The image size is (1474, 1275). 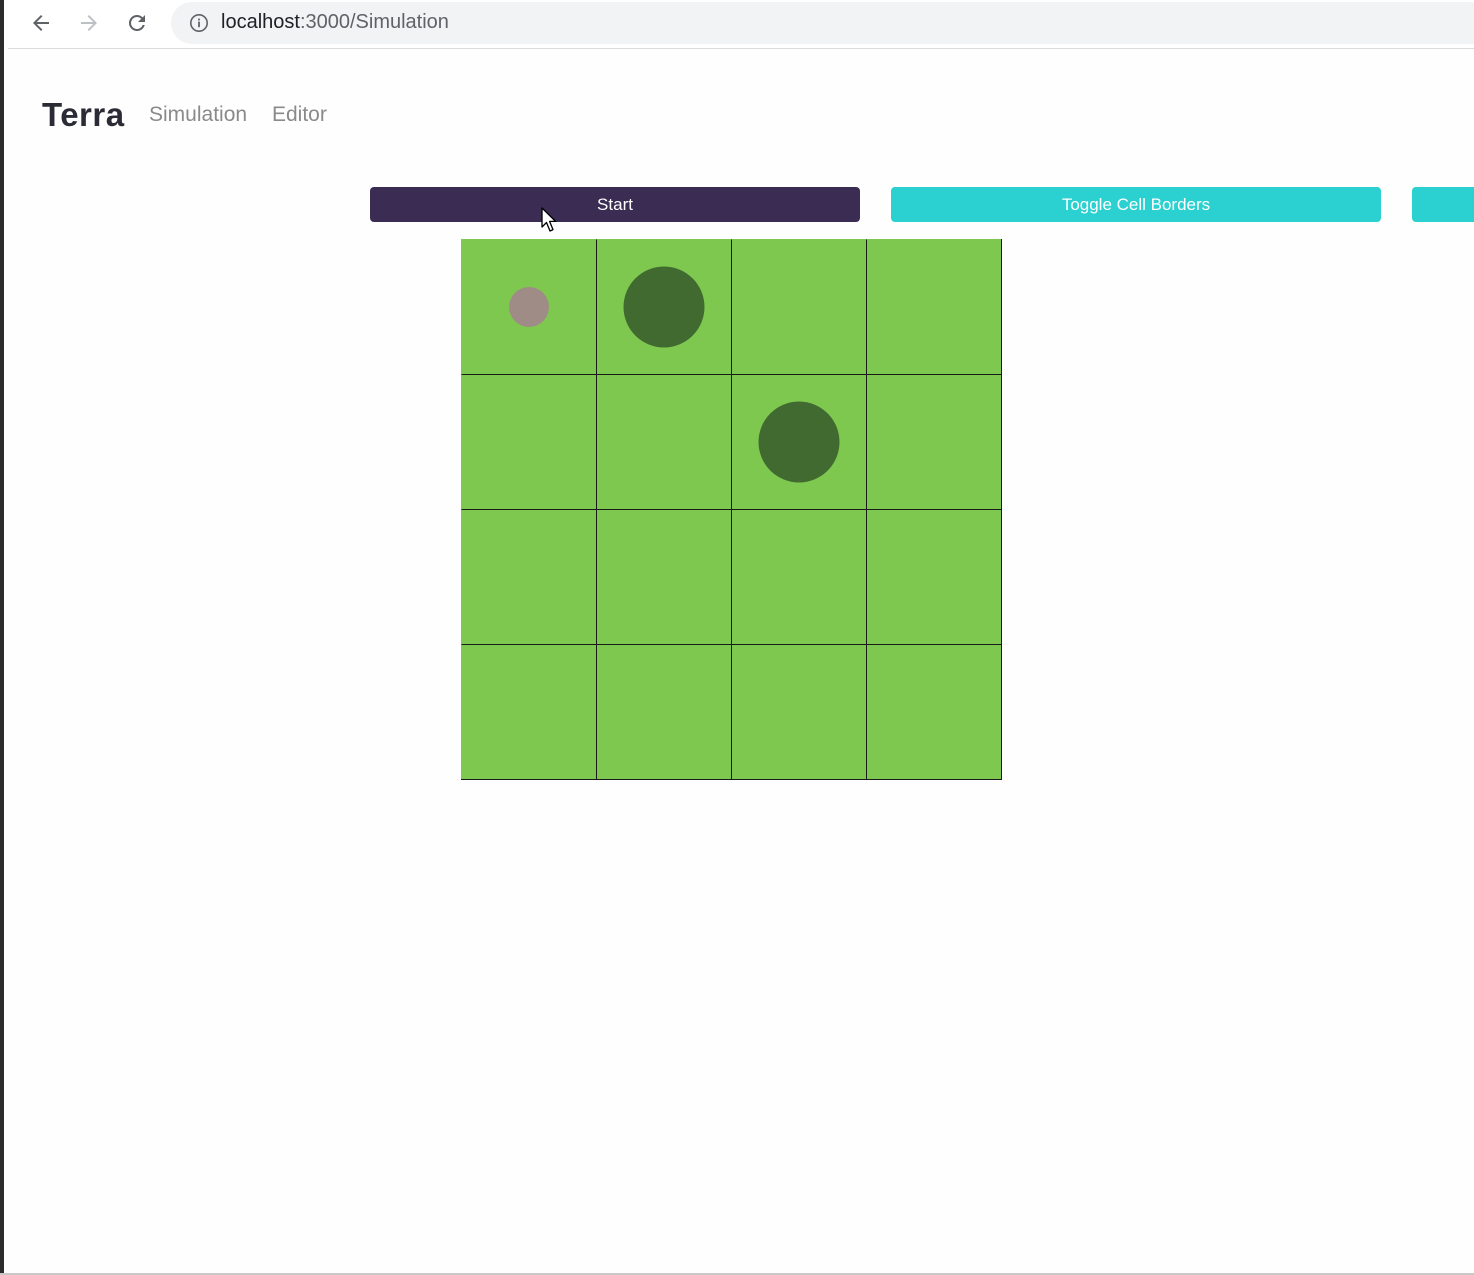 What do you see at coordinates (933, 711) in the screenshot?
I see `grid-cell-r3-c3` at bounding box center [933, 711].